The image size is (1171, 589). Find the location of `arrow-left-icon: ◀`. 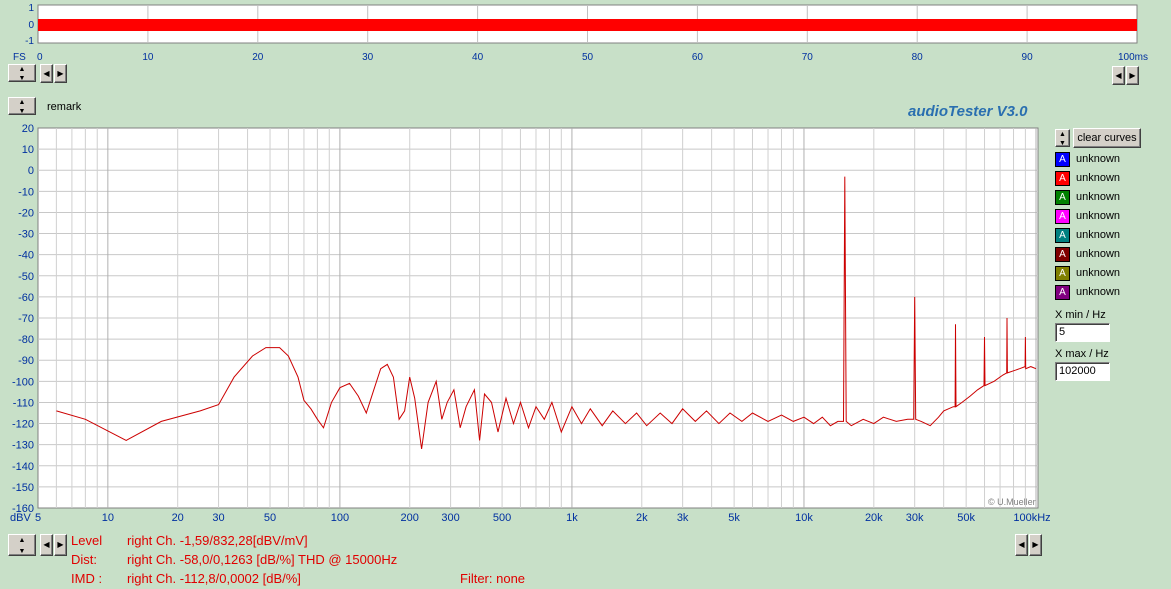

arrow-left-icon: ◀ is located at coordinates (1021, 544).